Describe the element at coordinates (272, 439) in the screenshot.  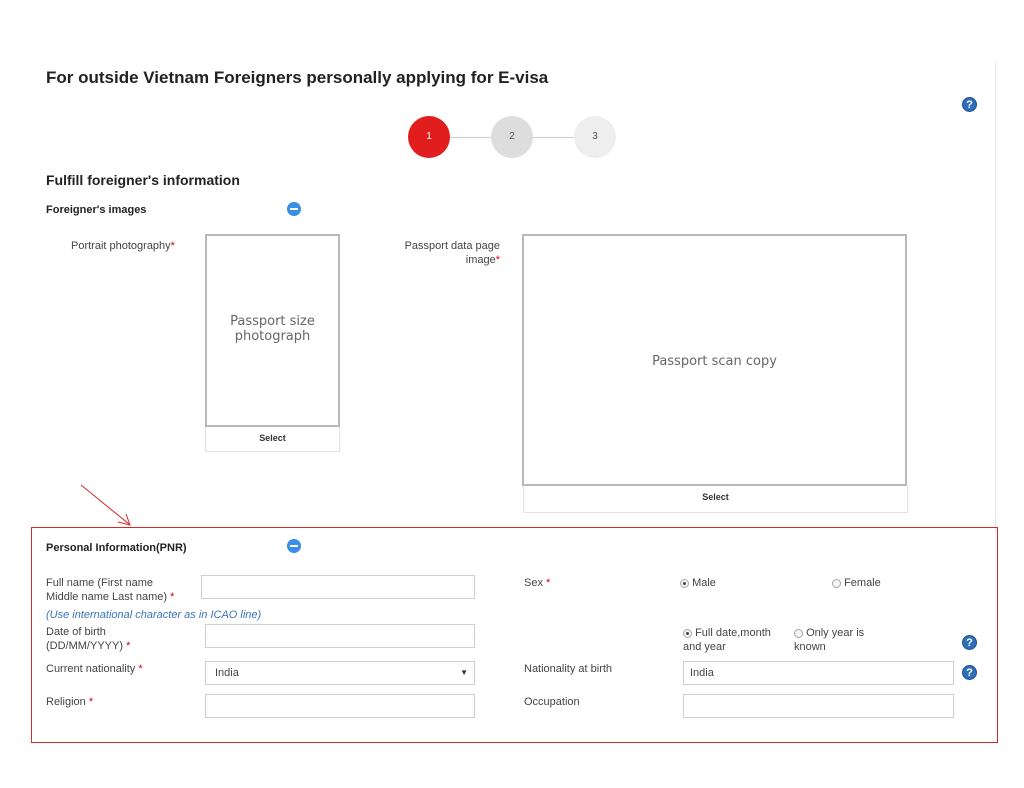
I see `portrait-select-button: Select` at that location.